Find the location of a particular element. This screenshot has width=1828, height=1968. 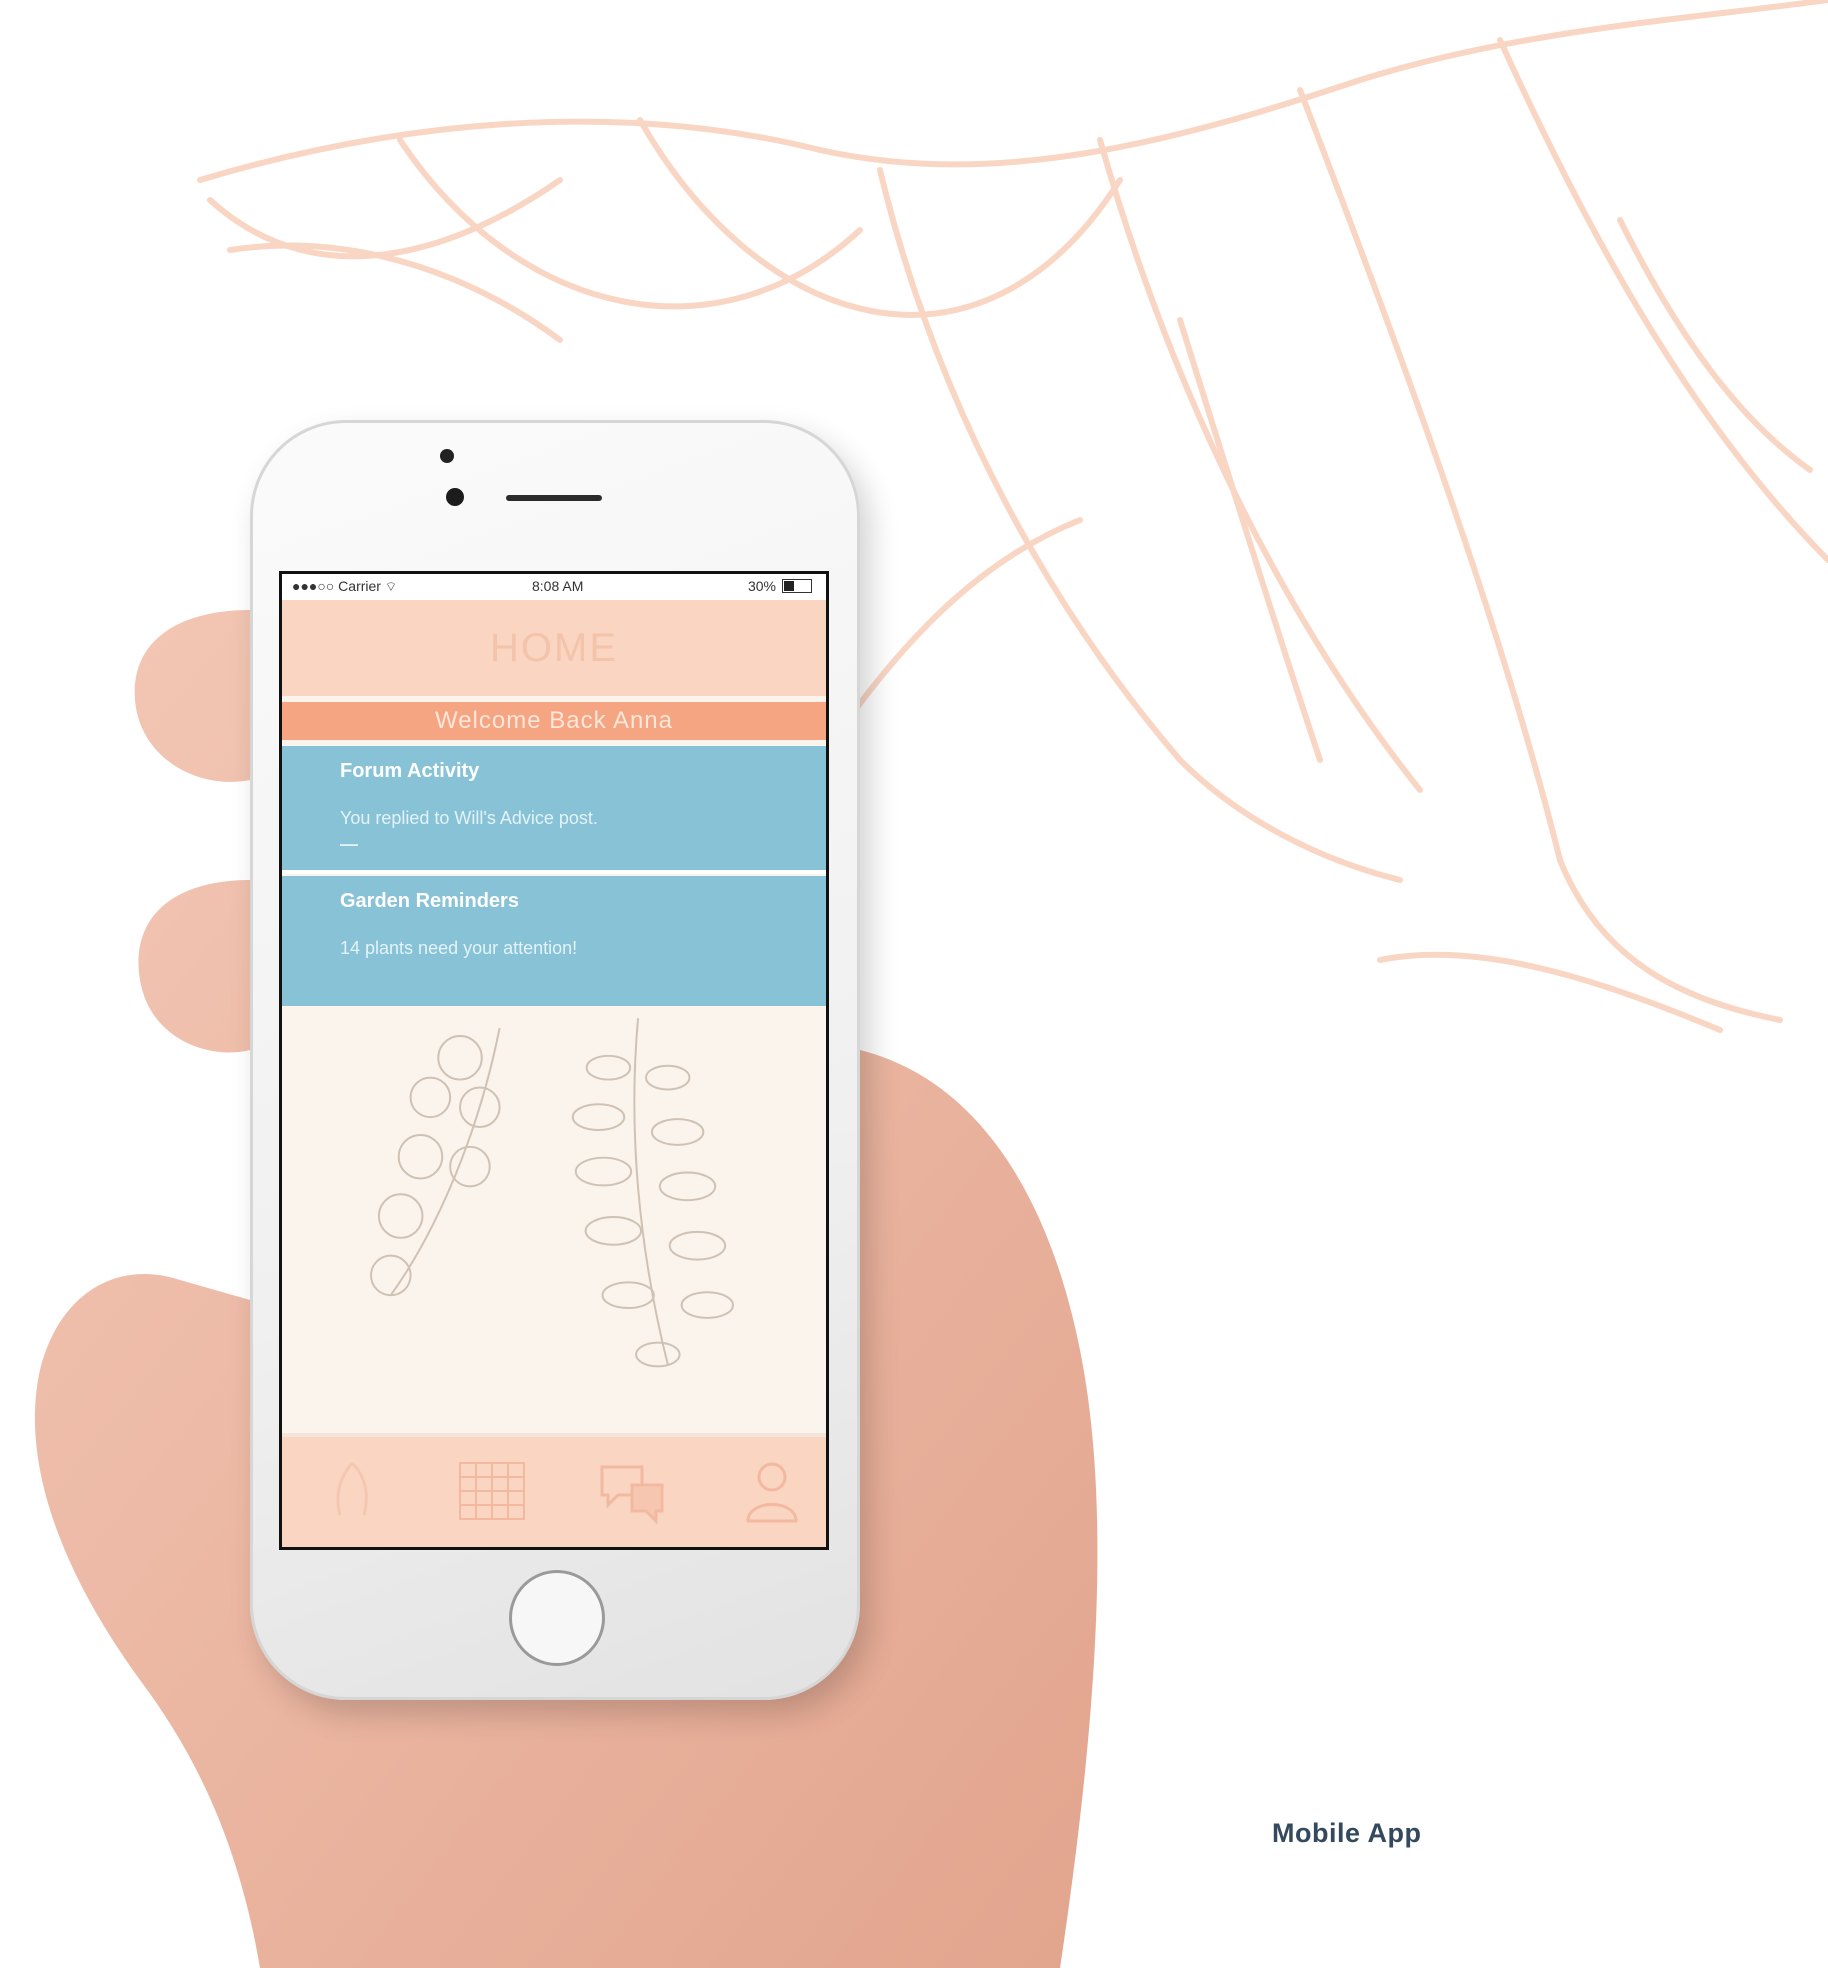

caption-text: Mobile App is located at coordinates (1347, 1833).